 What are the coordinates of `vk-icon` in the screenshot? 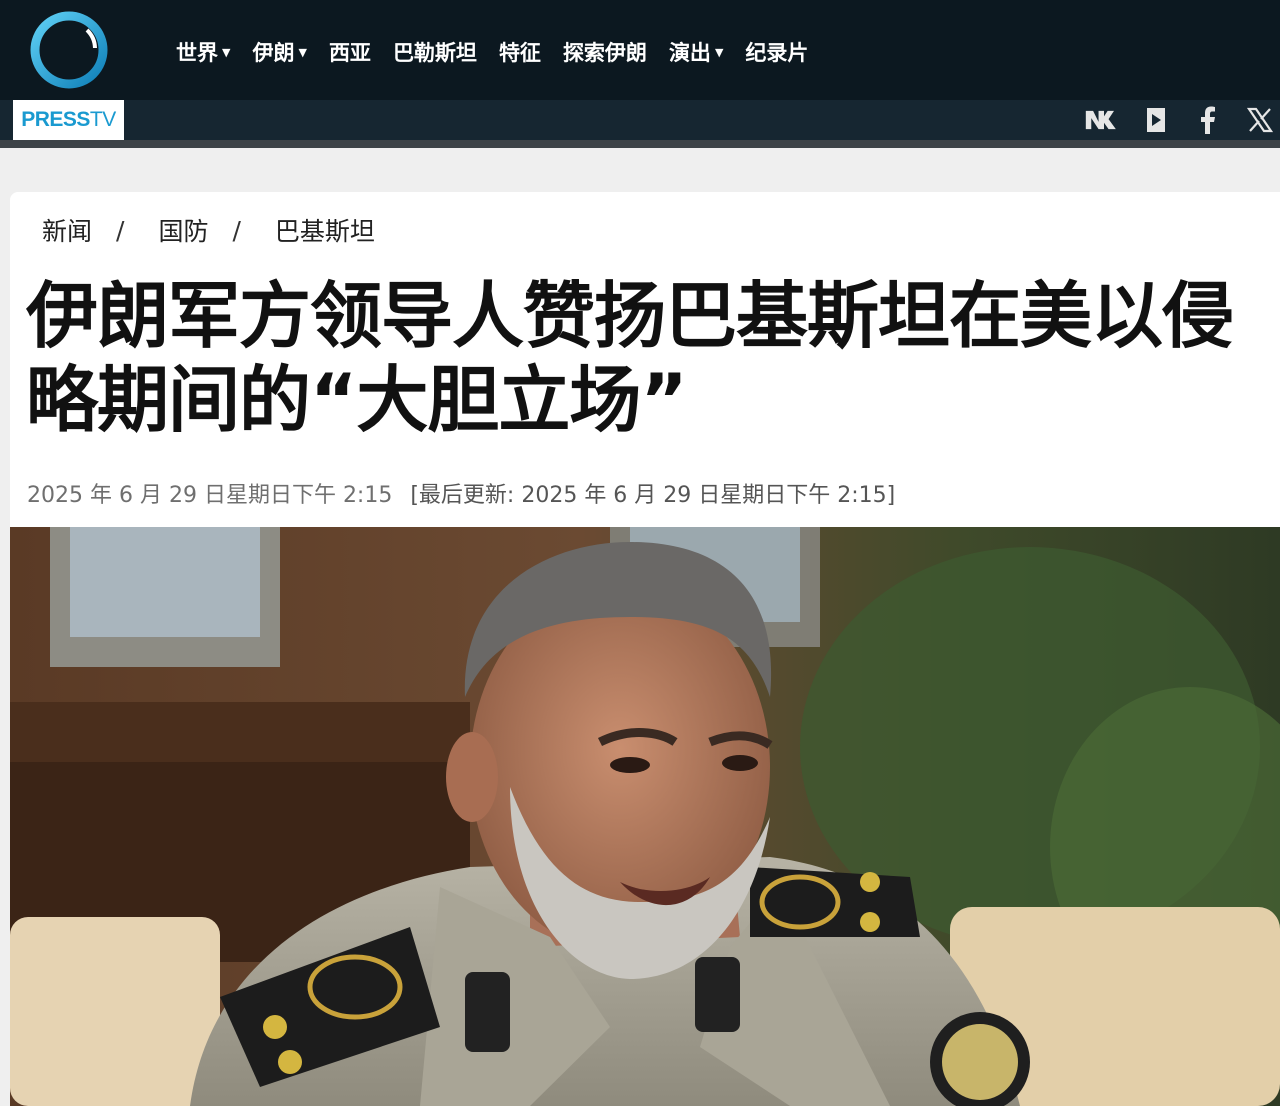 It's located at (1104, 120).